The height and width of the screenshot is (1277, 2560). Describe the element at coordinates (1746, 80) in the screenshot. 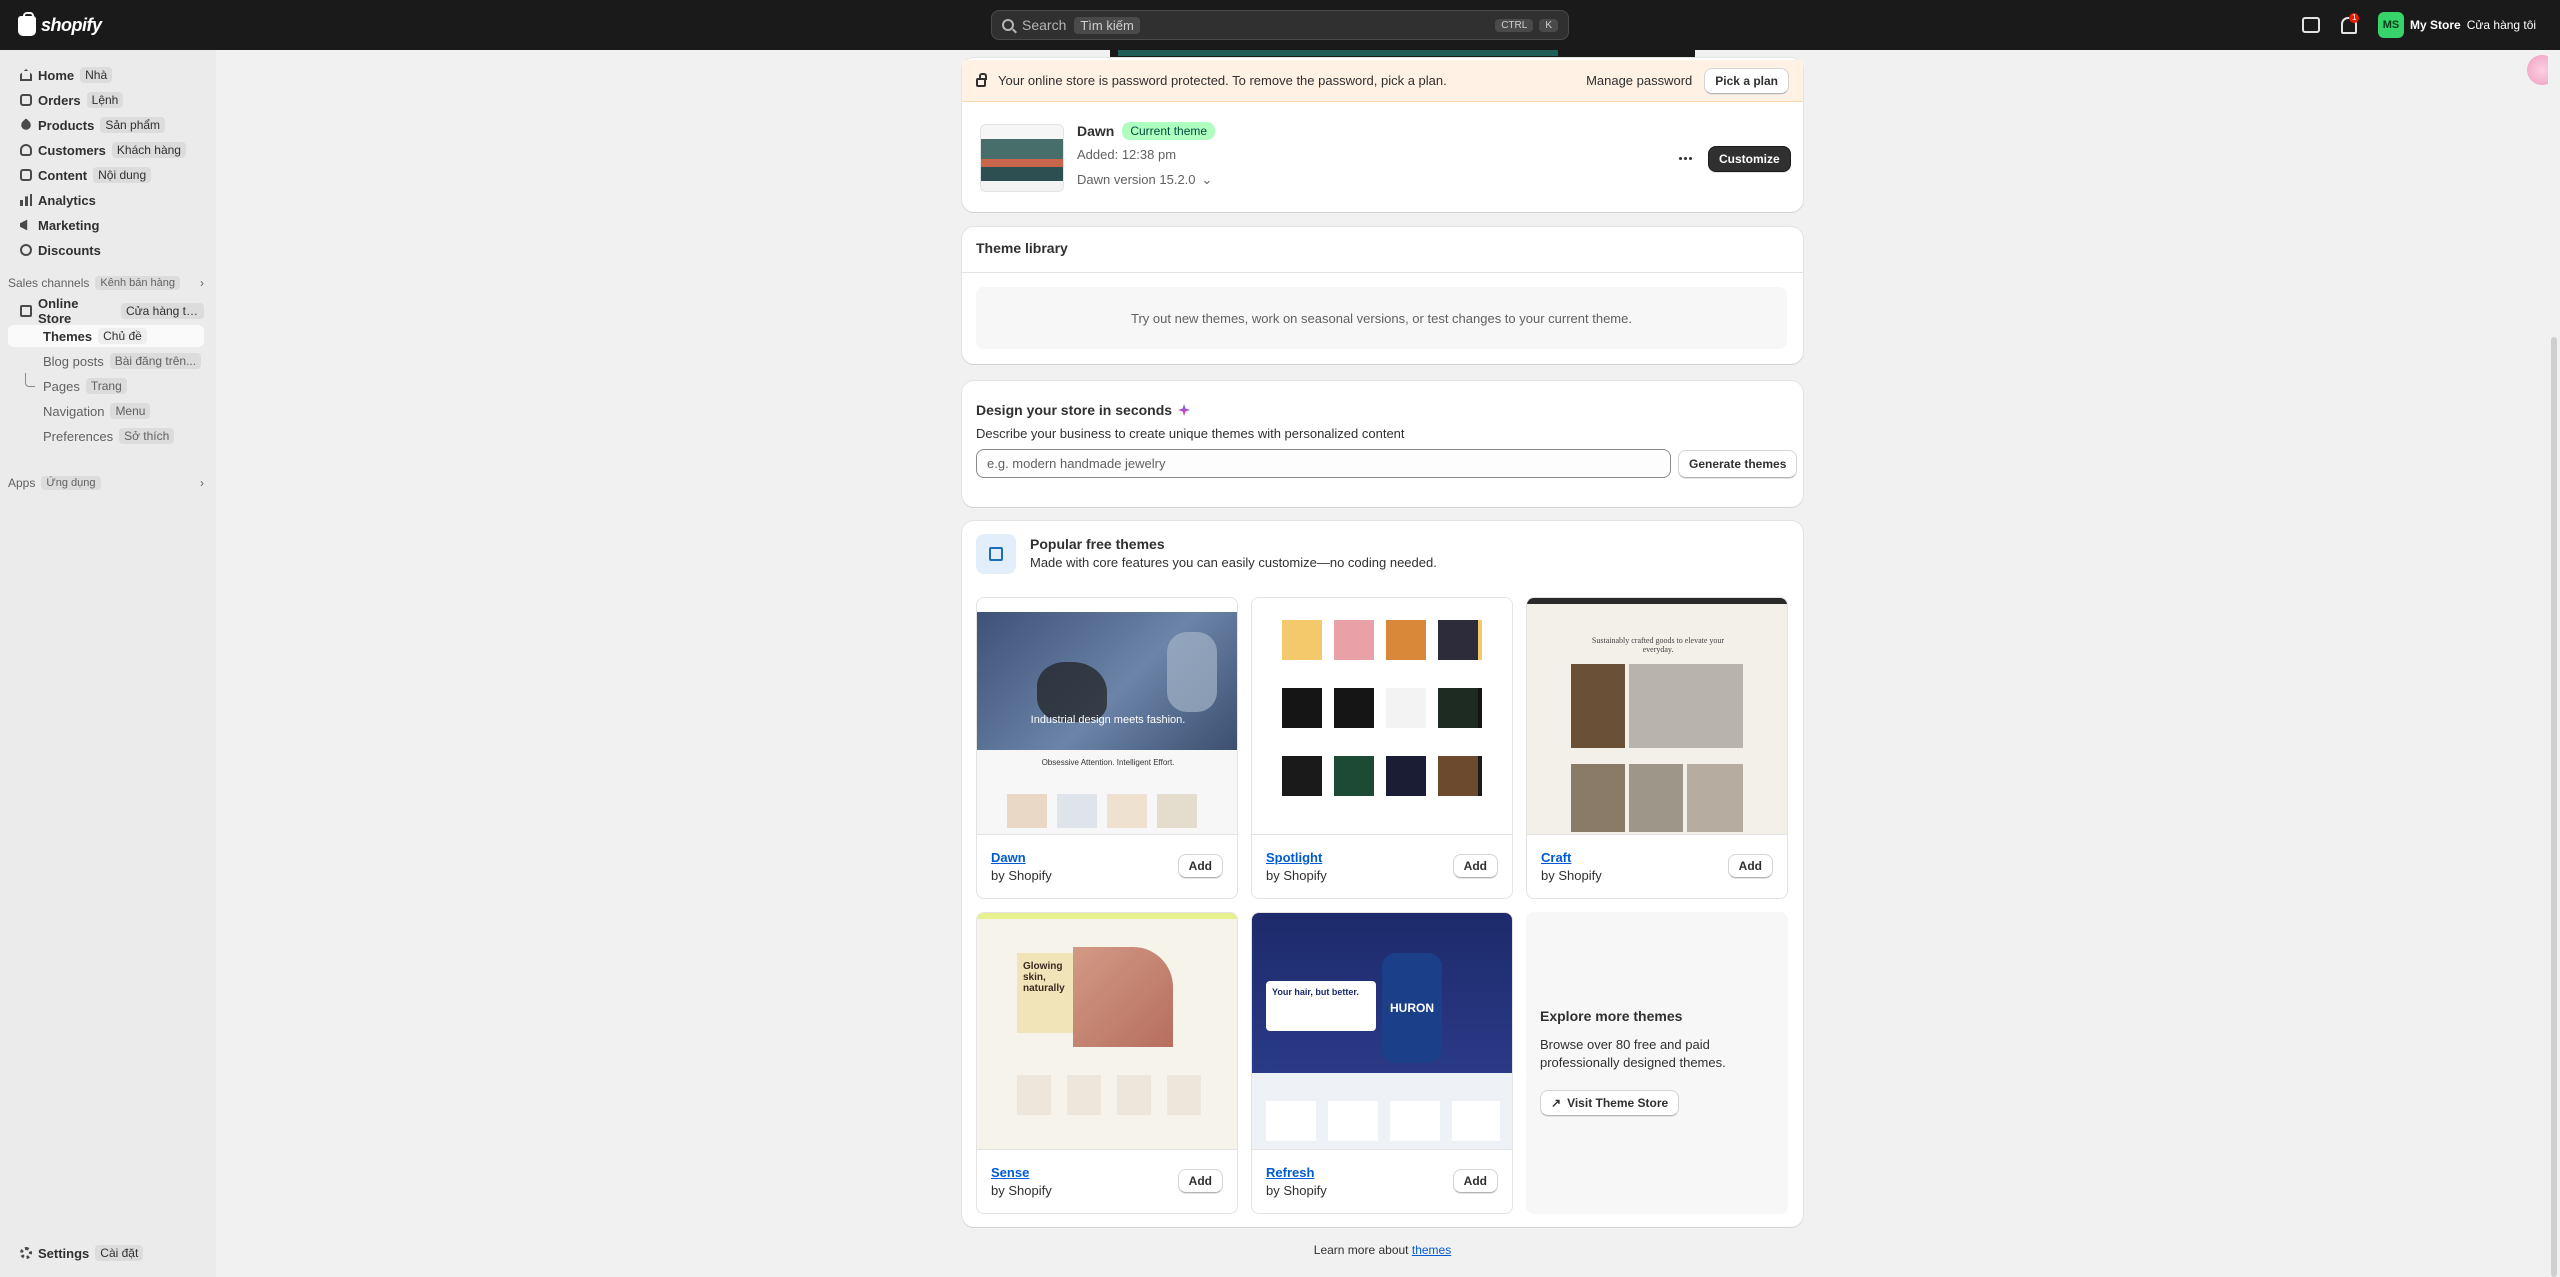

I see `pick-plan-button: Pick a plan` at that location.